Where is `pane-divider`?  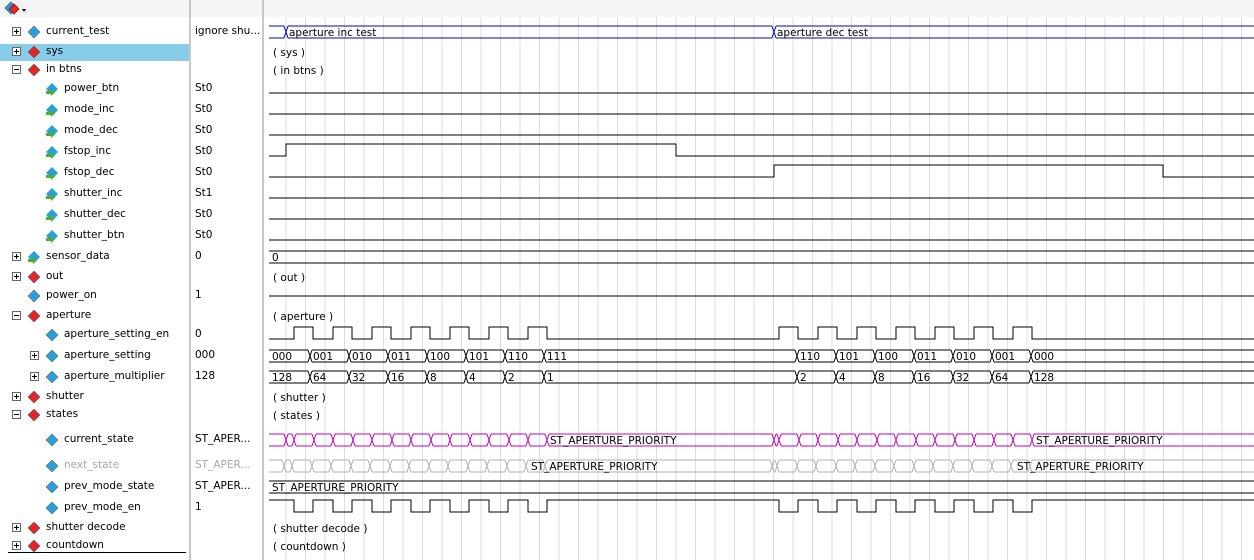 pane-divider is located at coordinates (97, 552).